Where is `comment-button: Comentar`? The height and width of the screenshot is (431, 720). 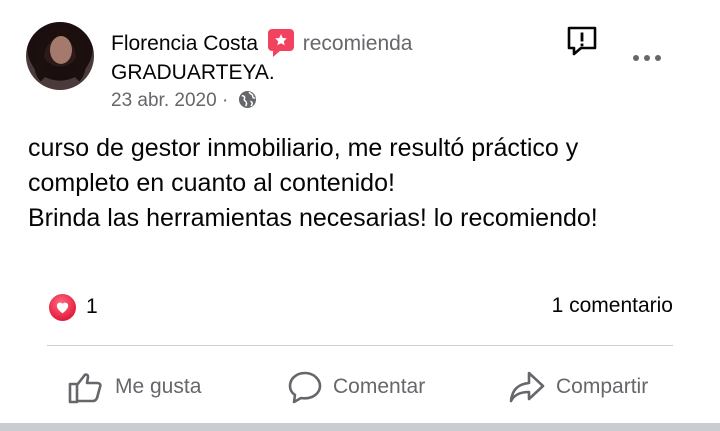
comment-button: Comentar is located at coordinates (356, 387).